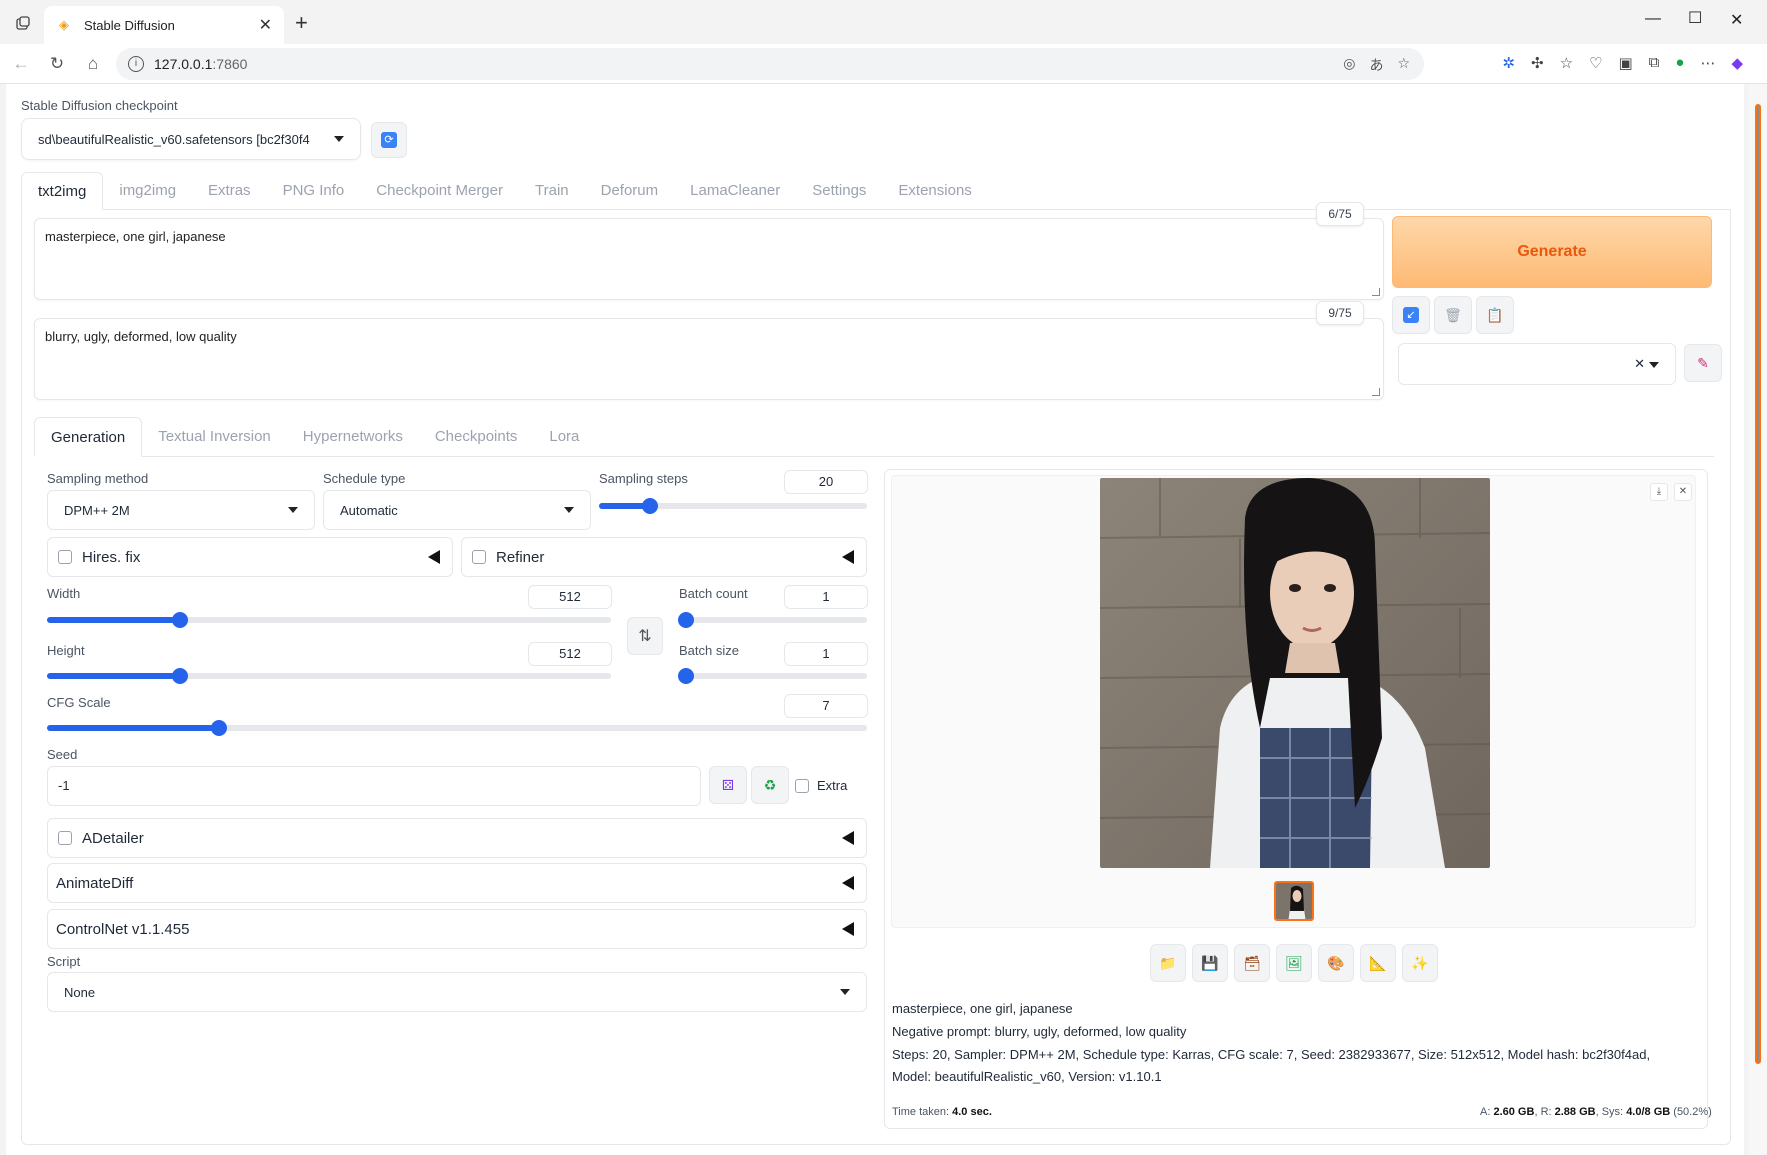 Image resolution: width=1767 pixels, height=1155 pixels. What do you see at coordinates (826, 654) in the screenshot?
I see `batch-size-input: 1` at bounding box center [826, 654].